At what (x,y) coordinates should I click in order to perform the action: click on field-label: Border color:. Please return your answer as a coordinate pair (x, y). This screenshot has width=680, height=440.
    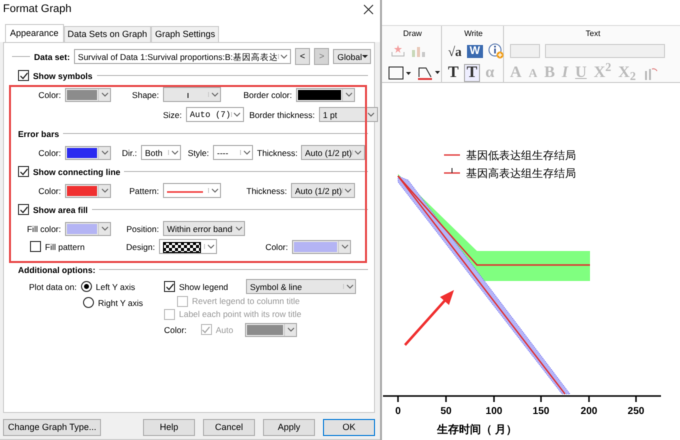
    Looking at the image, I should click on (267, 95).